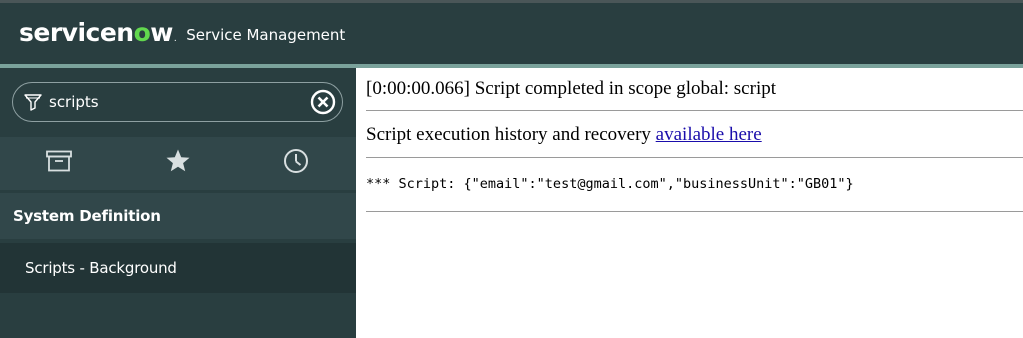 Image resolution: width=1023 pixels, height=338 pixels. I want to click on history-icon, so click(296, 163).